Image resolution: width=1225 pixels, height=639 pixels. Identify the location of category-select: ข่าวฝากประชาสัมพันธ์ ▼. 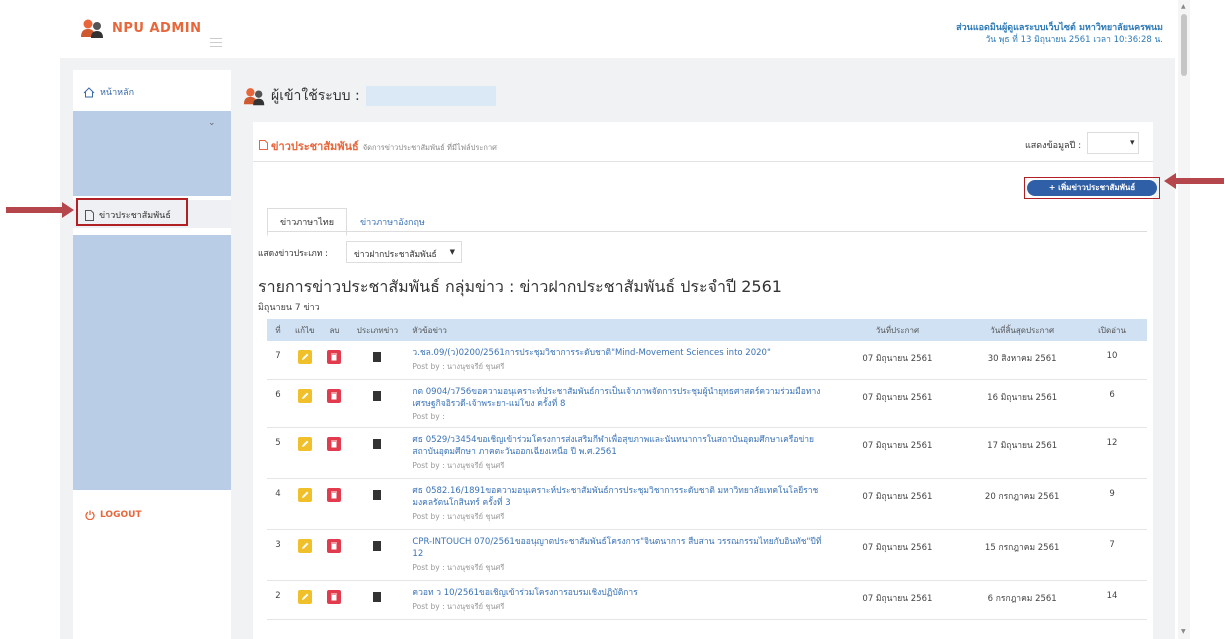
(404, 252).